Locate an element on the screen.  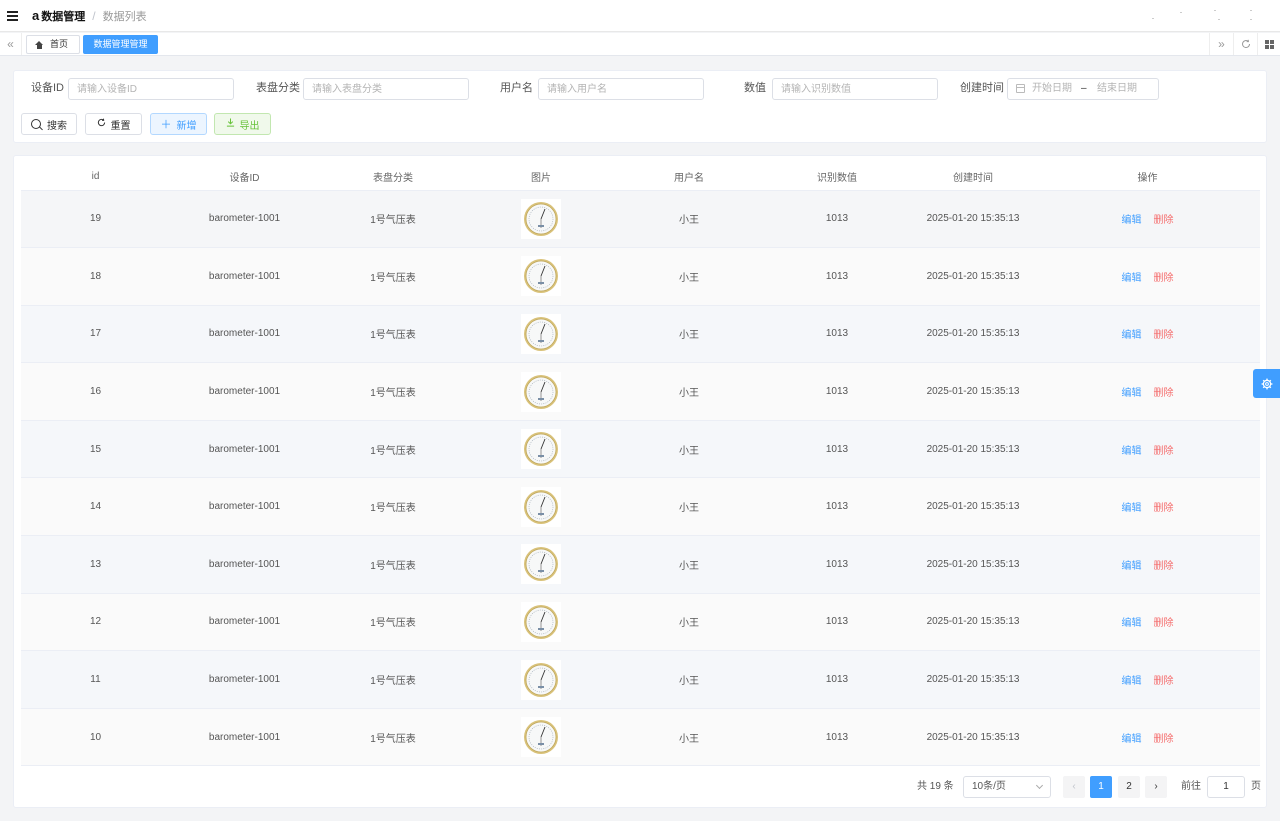
goto-label: 前往 is located at coordinates (1191, 786).